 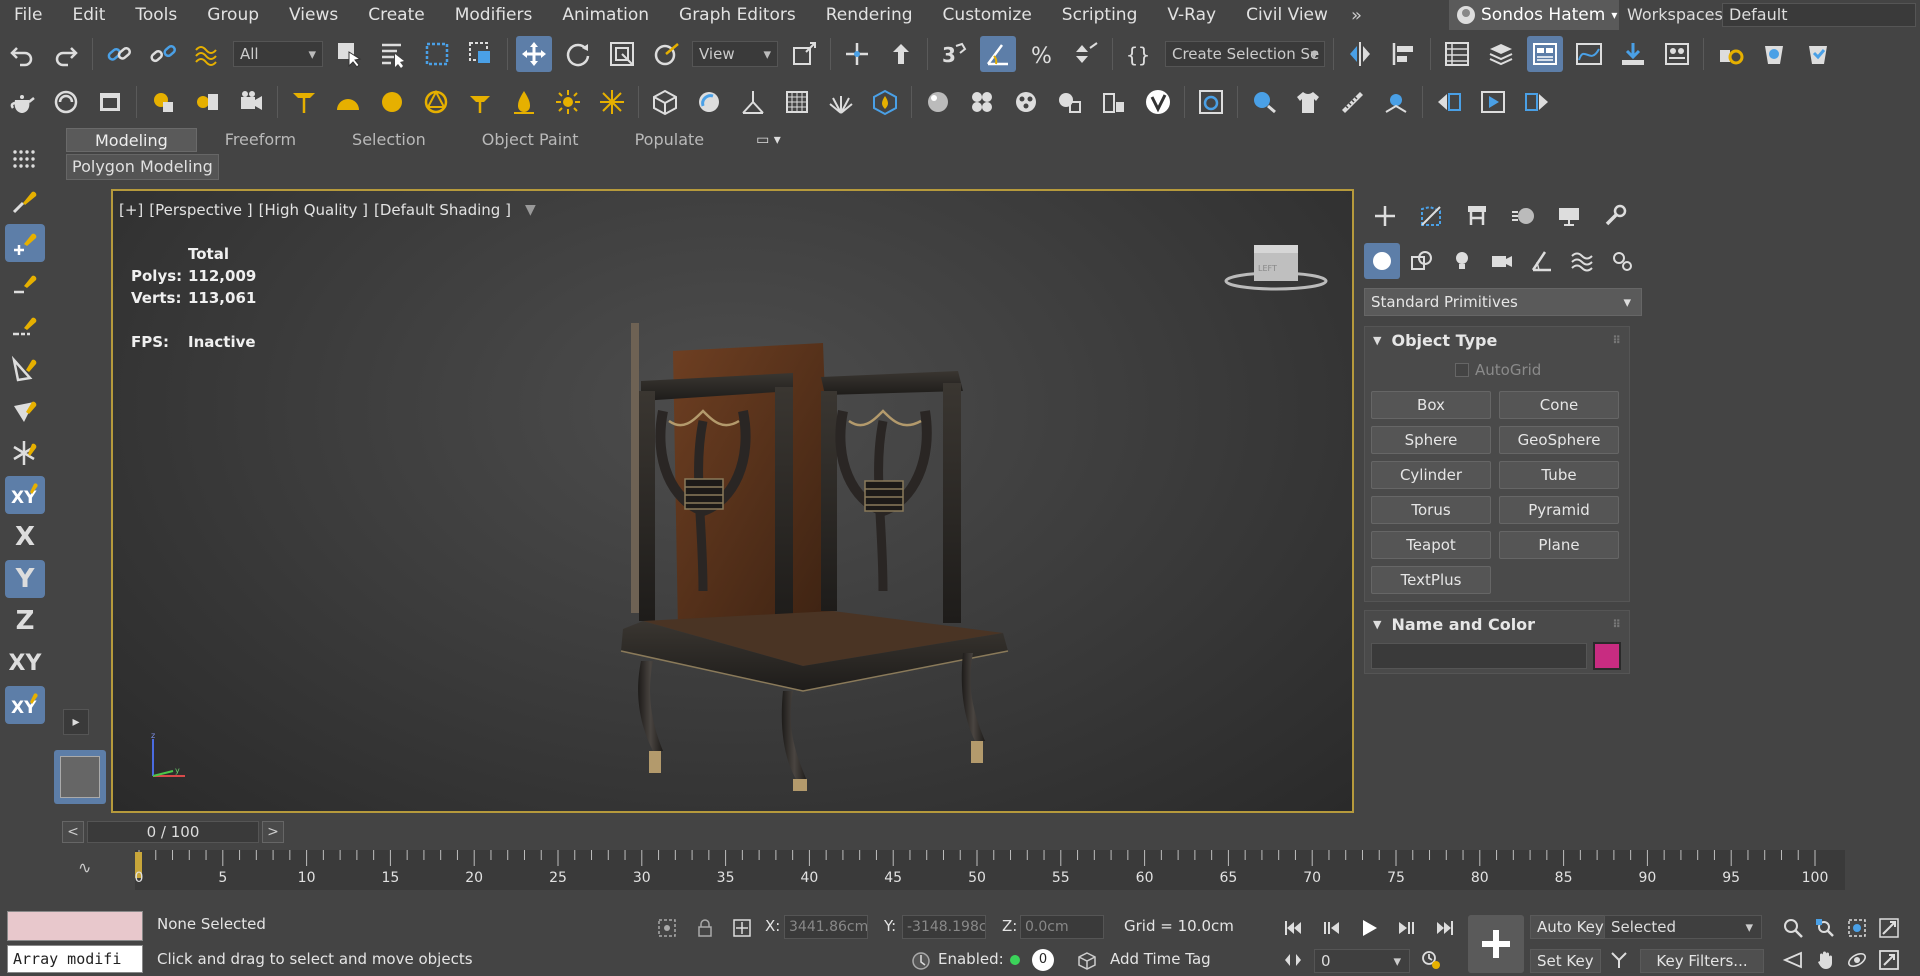 I want to click on viewport-quality: [High Quality ], so click(x=313, y=210).